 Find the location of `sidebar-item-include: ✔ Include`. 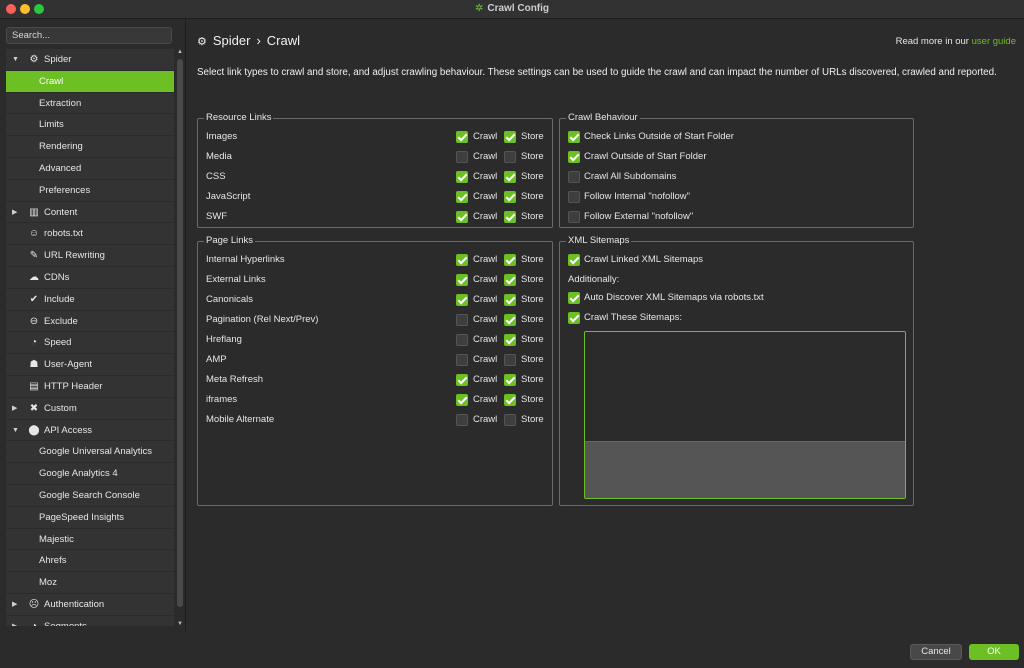

sidebar-item-include: ✔ Include is located at coordinates (90, 299).